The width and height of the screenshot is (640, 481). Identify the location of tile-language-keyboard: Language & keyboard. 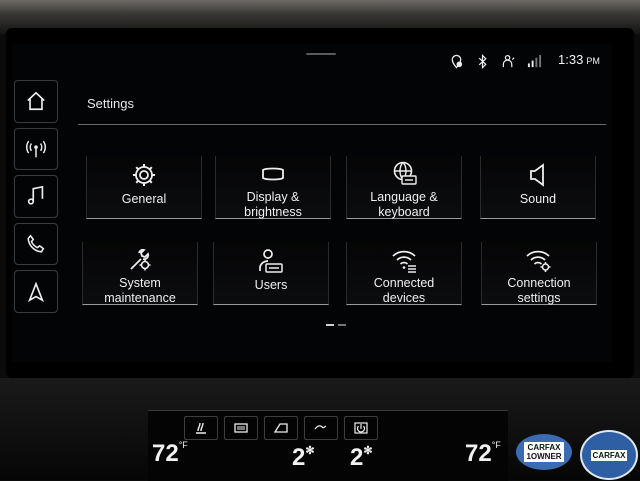
(404, 187).